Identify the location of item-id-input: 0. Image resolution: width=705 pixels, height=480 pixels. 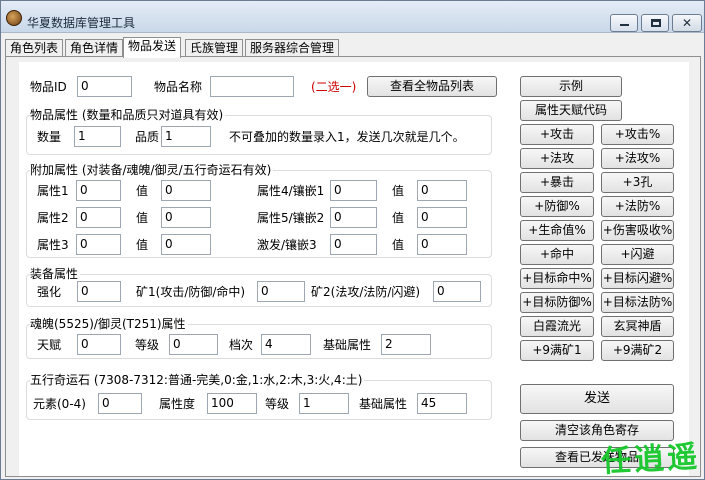
(104, 86).